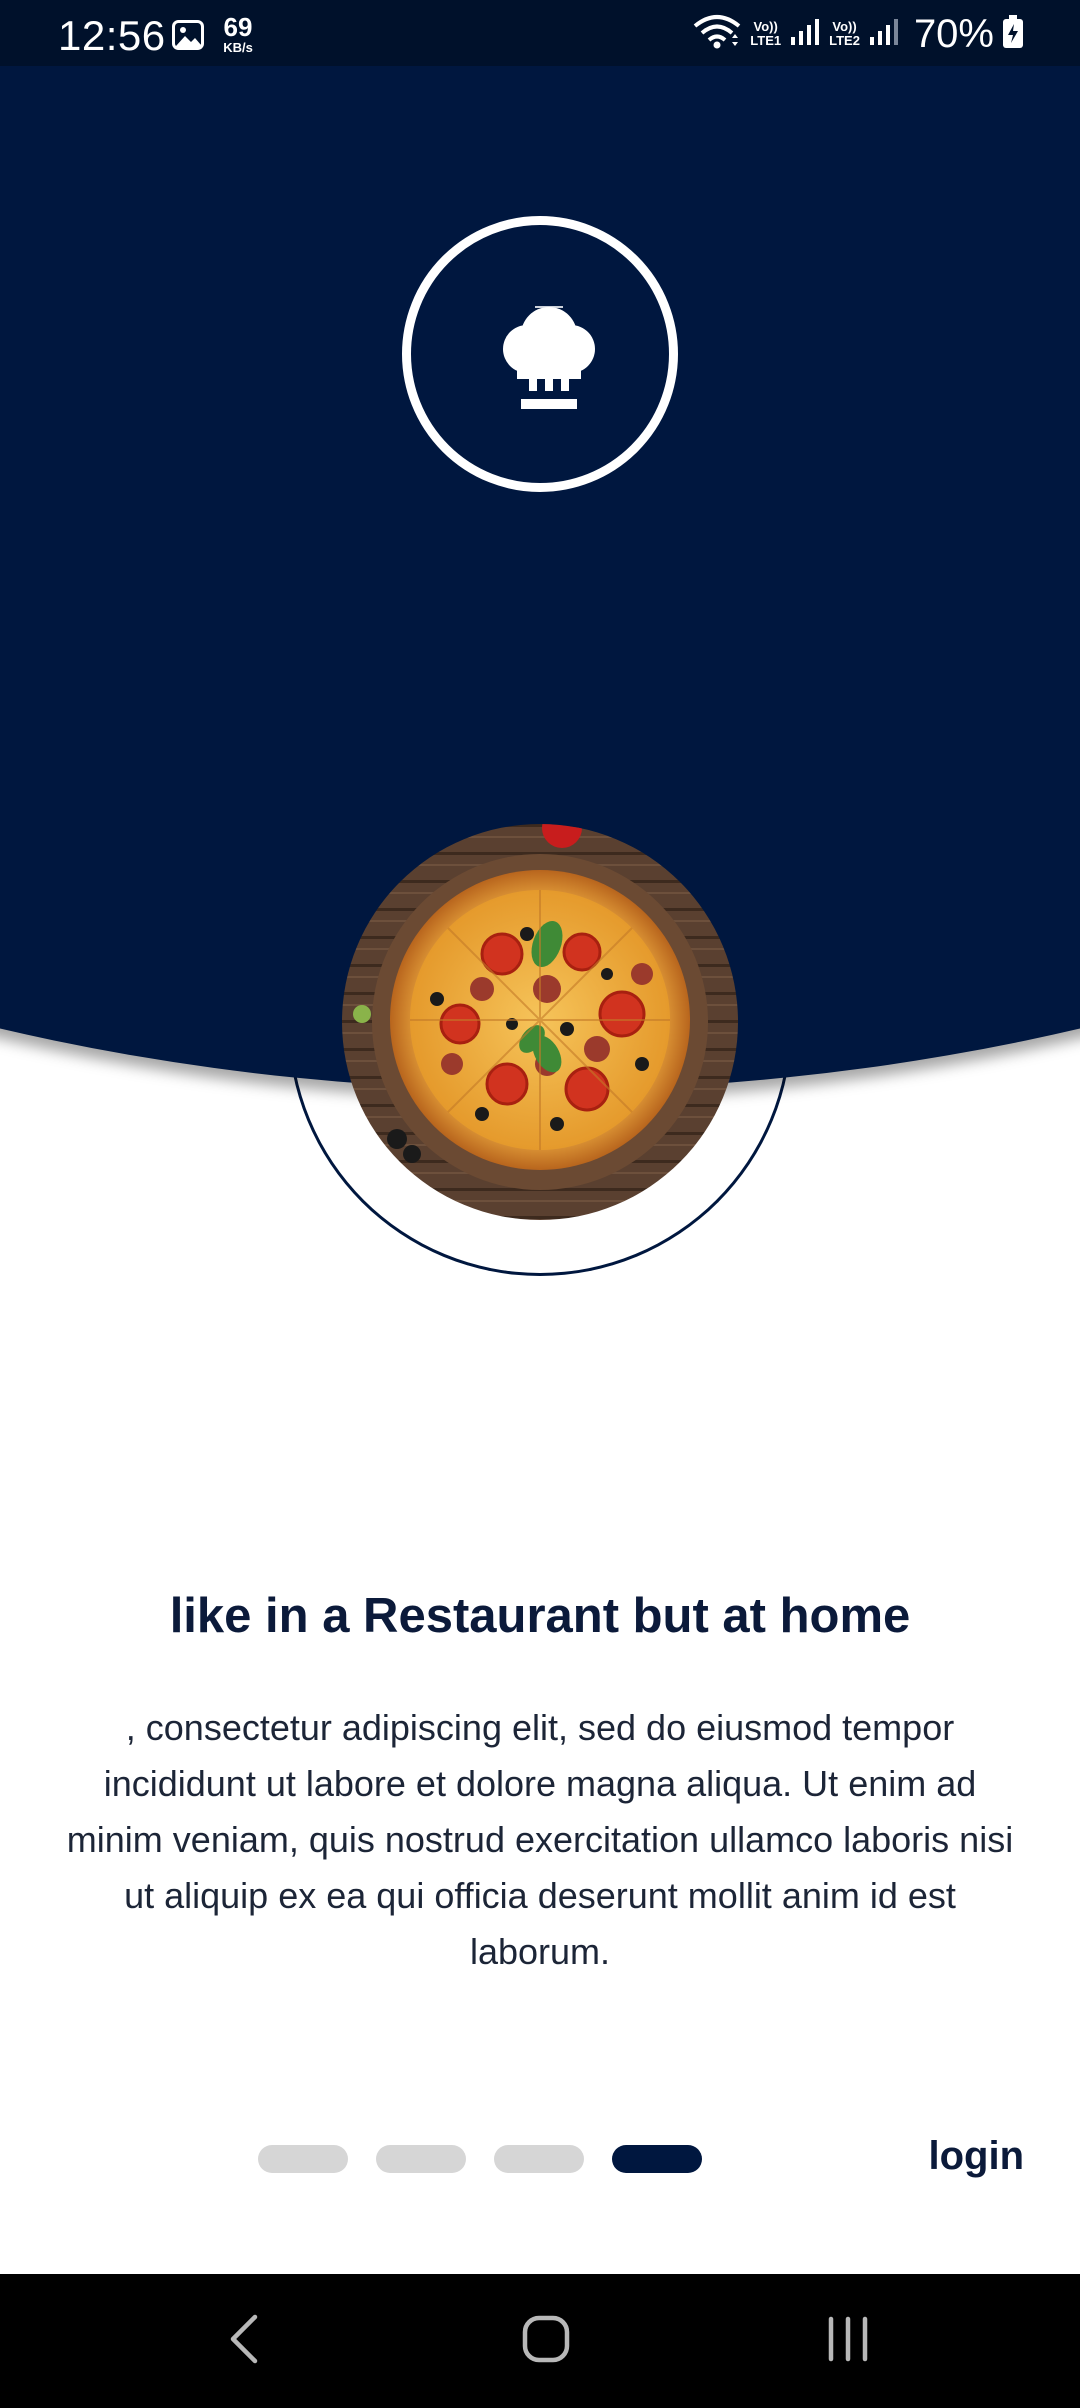 The width and height of the screenshot is (1080, 2408). Describe the element at coordinates (238, 27) in the screenshot. I see `net-speed-value: 69` at that location.